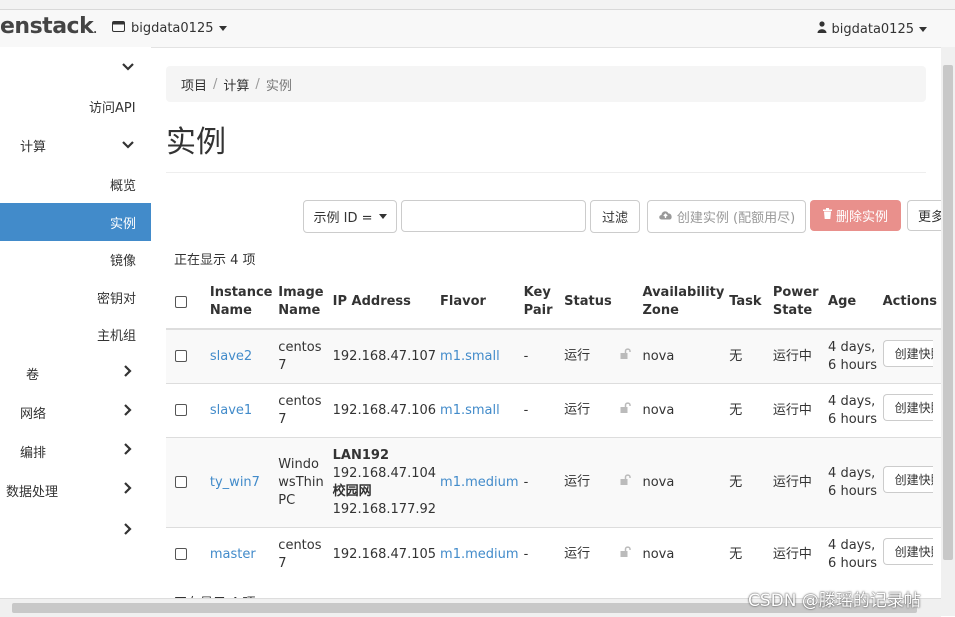 The width and height of the screenshot is (955, 617). Describe the element at coordinates (477, 29) in the screenshot. I see `top-navbar: enstack. bigdata0125 bigdata0125` at that location.